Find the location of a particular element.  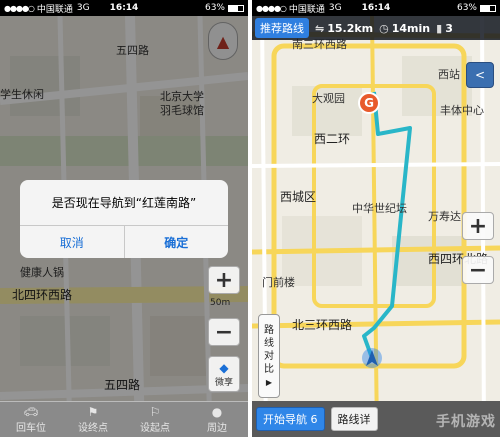

share-icon: ◆ is located at coordinates (224, 367).